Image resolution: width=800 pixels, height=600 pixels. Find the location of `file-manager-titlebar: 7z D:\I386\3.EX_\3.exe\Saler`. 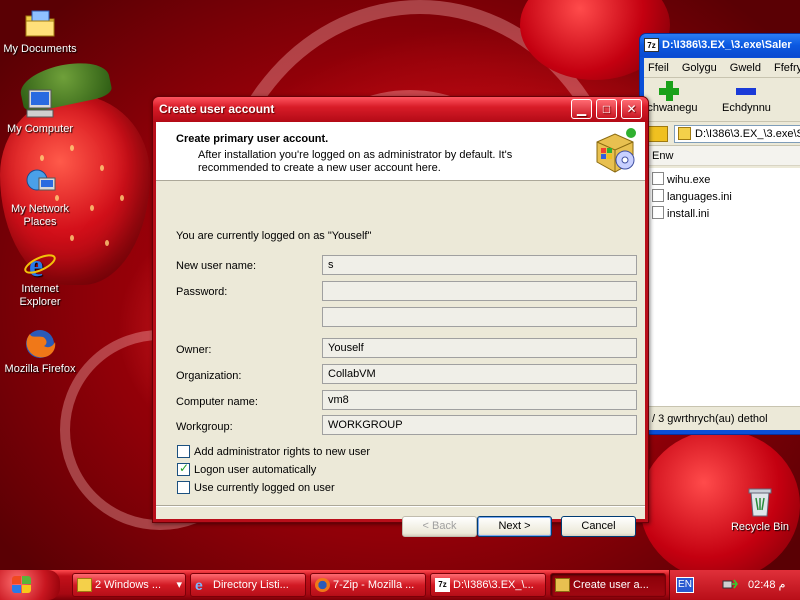

file-manager-titlebar: 7z D:\I386\3.EX_\3.exe\Saler is located at coordinates (720, 45).